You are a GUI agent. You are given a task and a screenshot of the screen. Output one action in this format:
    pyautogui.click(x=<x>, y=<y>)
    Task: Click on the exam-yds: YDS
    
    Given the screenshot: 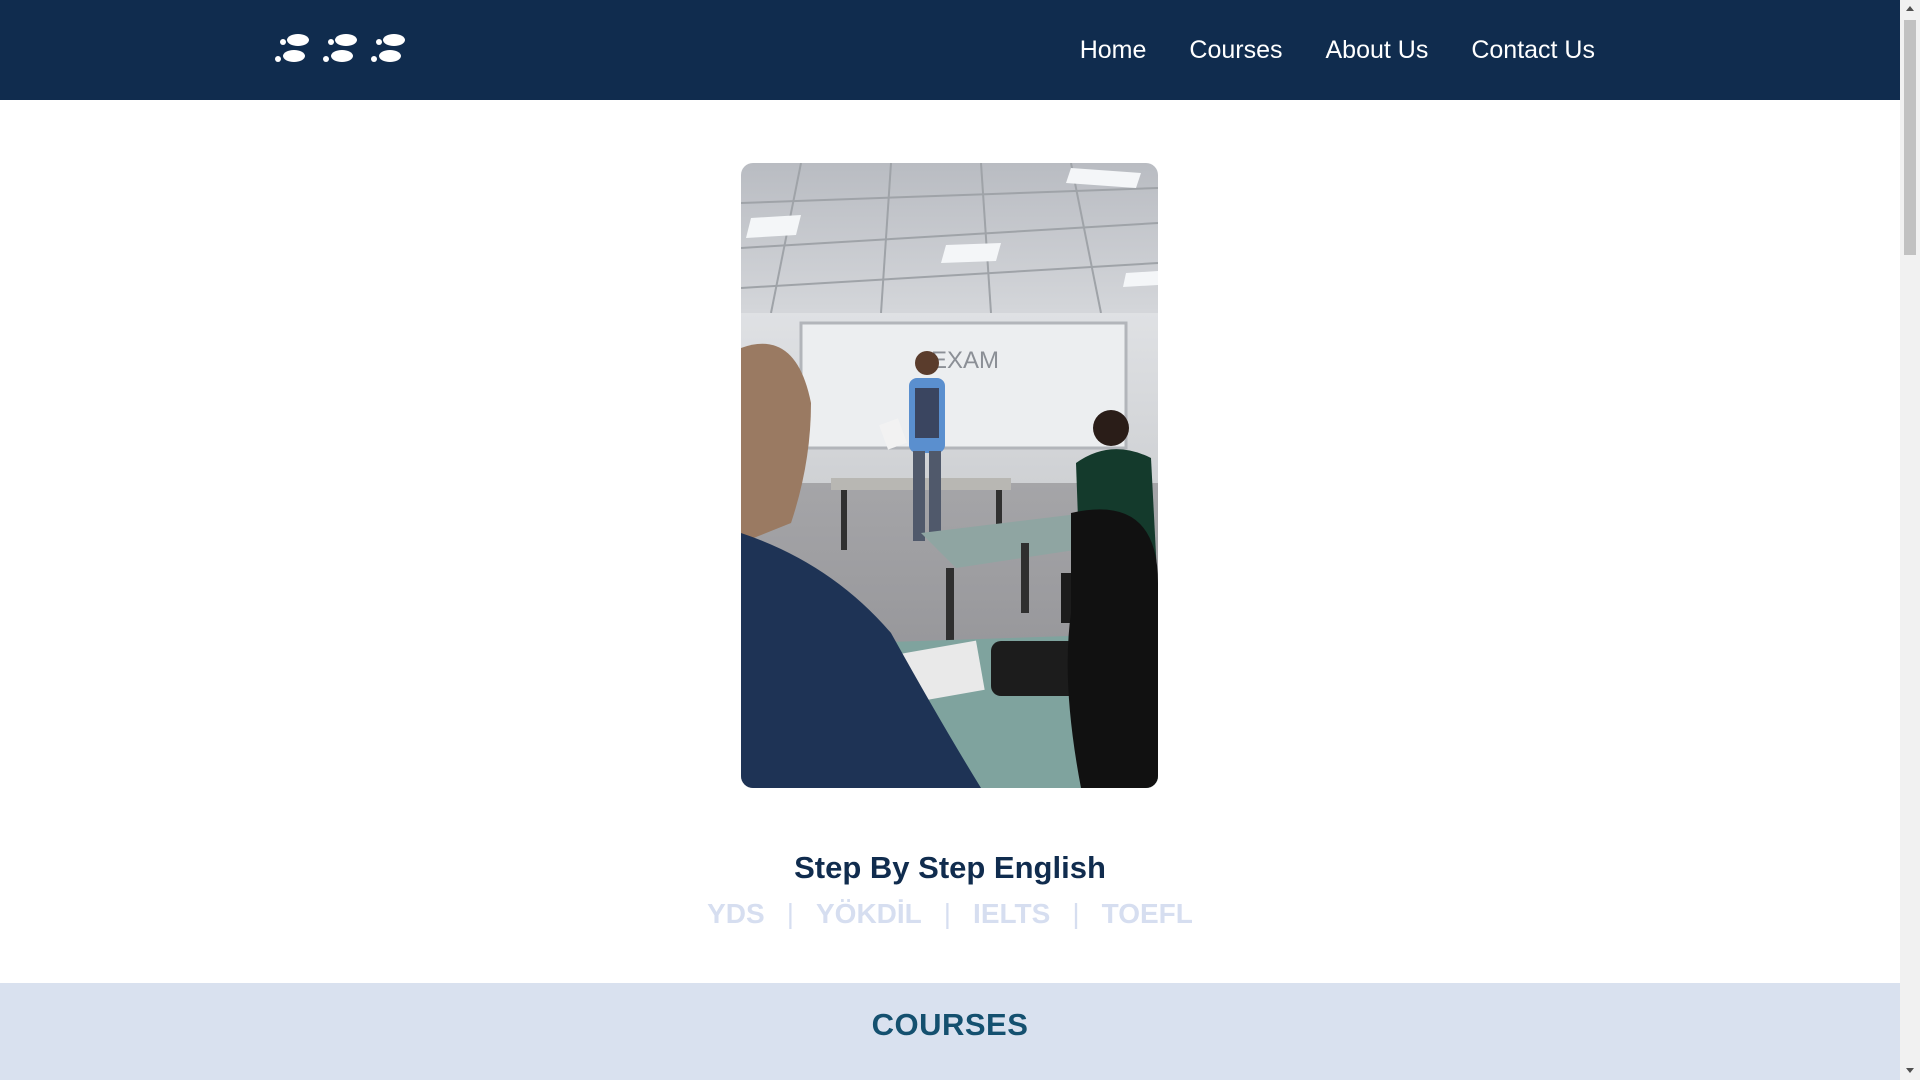 What is the action you would take?
    pyautogui.click(x=736, y=913)
    